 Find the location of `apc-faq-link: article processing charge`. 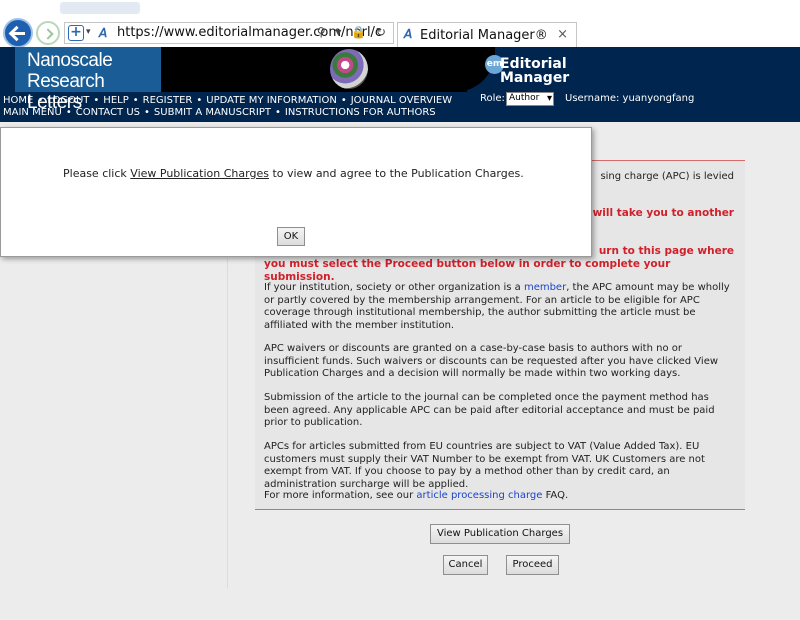

apc-faq-link: article processing charge is located at coordinates (479, 495).